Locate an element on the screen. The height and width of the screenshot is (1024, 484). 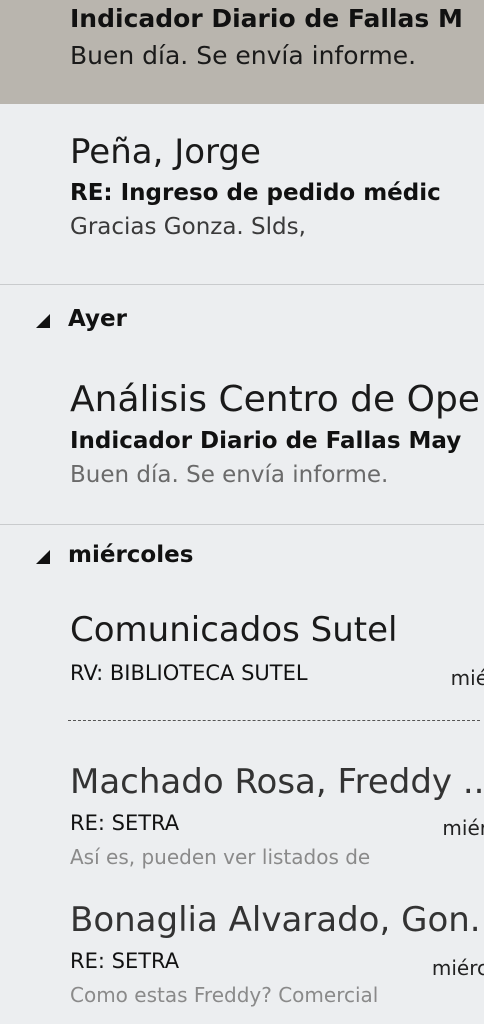
message-subject: RE: Ingreso de pedido médic is located at coordinates (255, 193).